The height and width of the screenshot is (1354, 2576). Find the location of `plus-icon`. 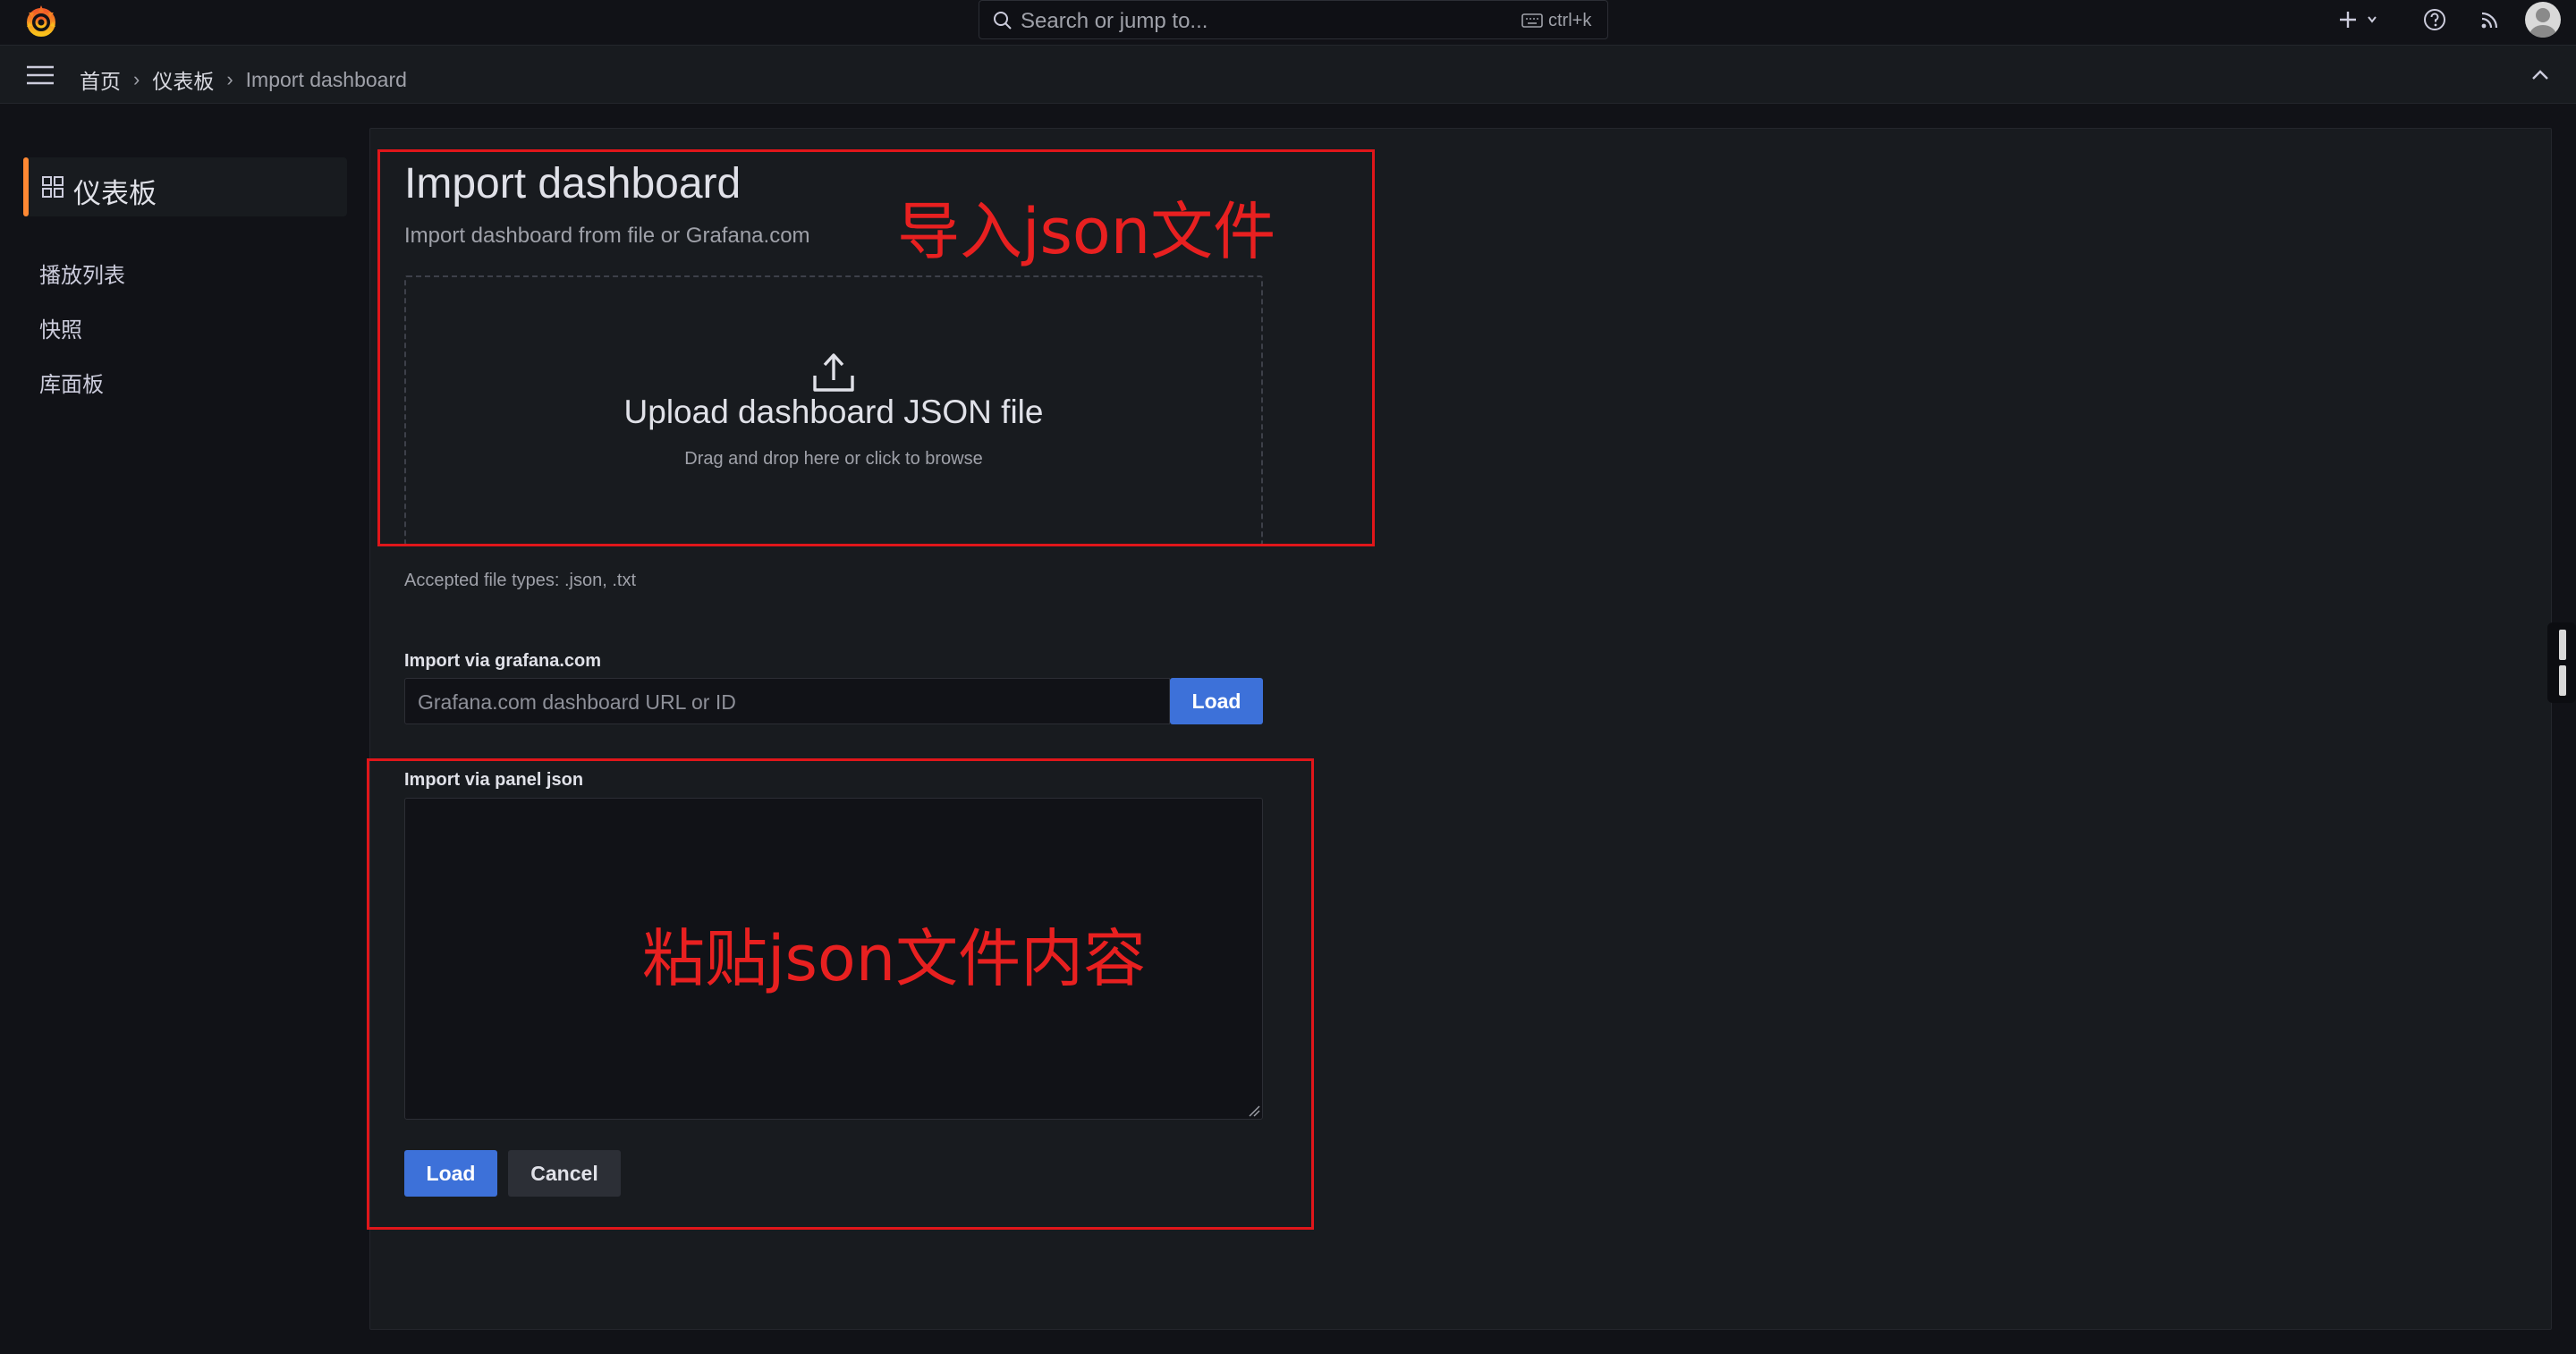

plus-icon is located at coordinates (2359, 19).